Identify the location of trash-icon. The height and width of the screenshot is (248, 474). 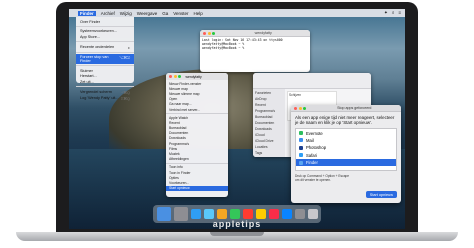
(312, 214).